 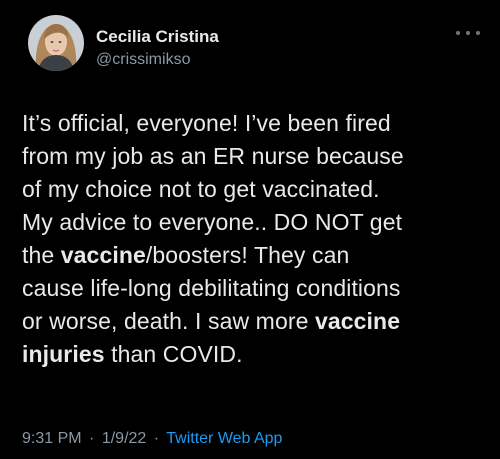 I want to click on tweet-date: 1/9/22, so click(x=124, y=438).